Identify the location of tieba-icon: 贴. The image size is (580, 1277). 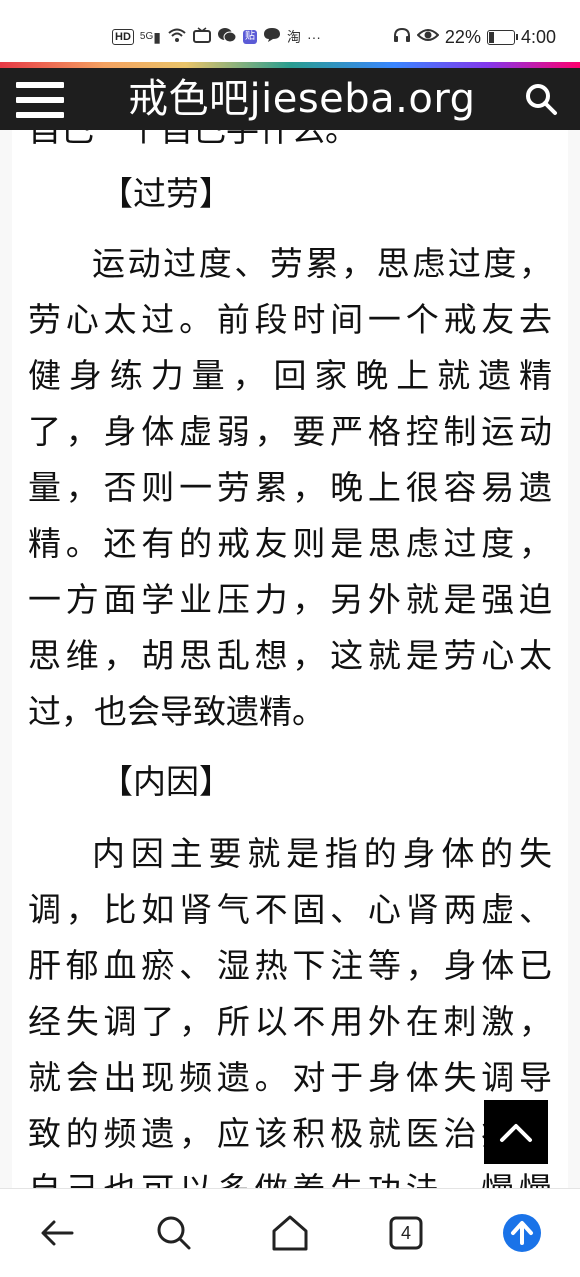
(249, 37).